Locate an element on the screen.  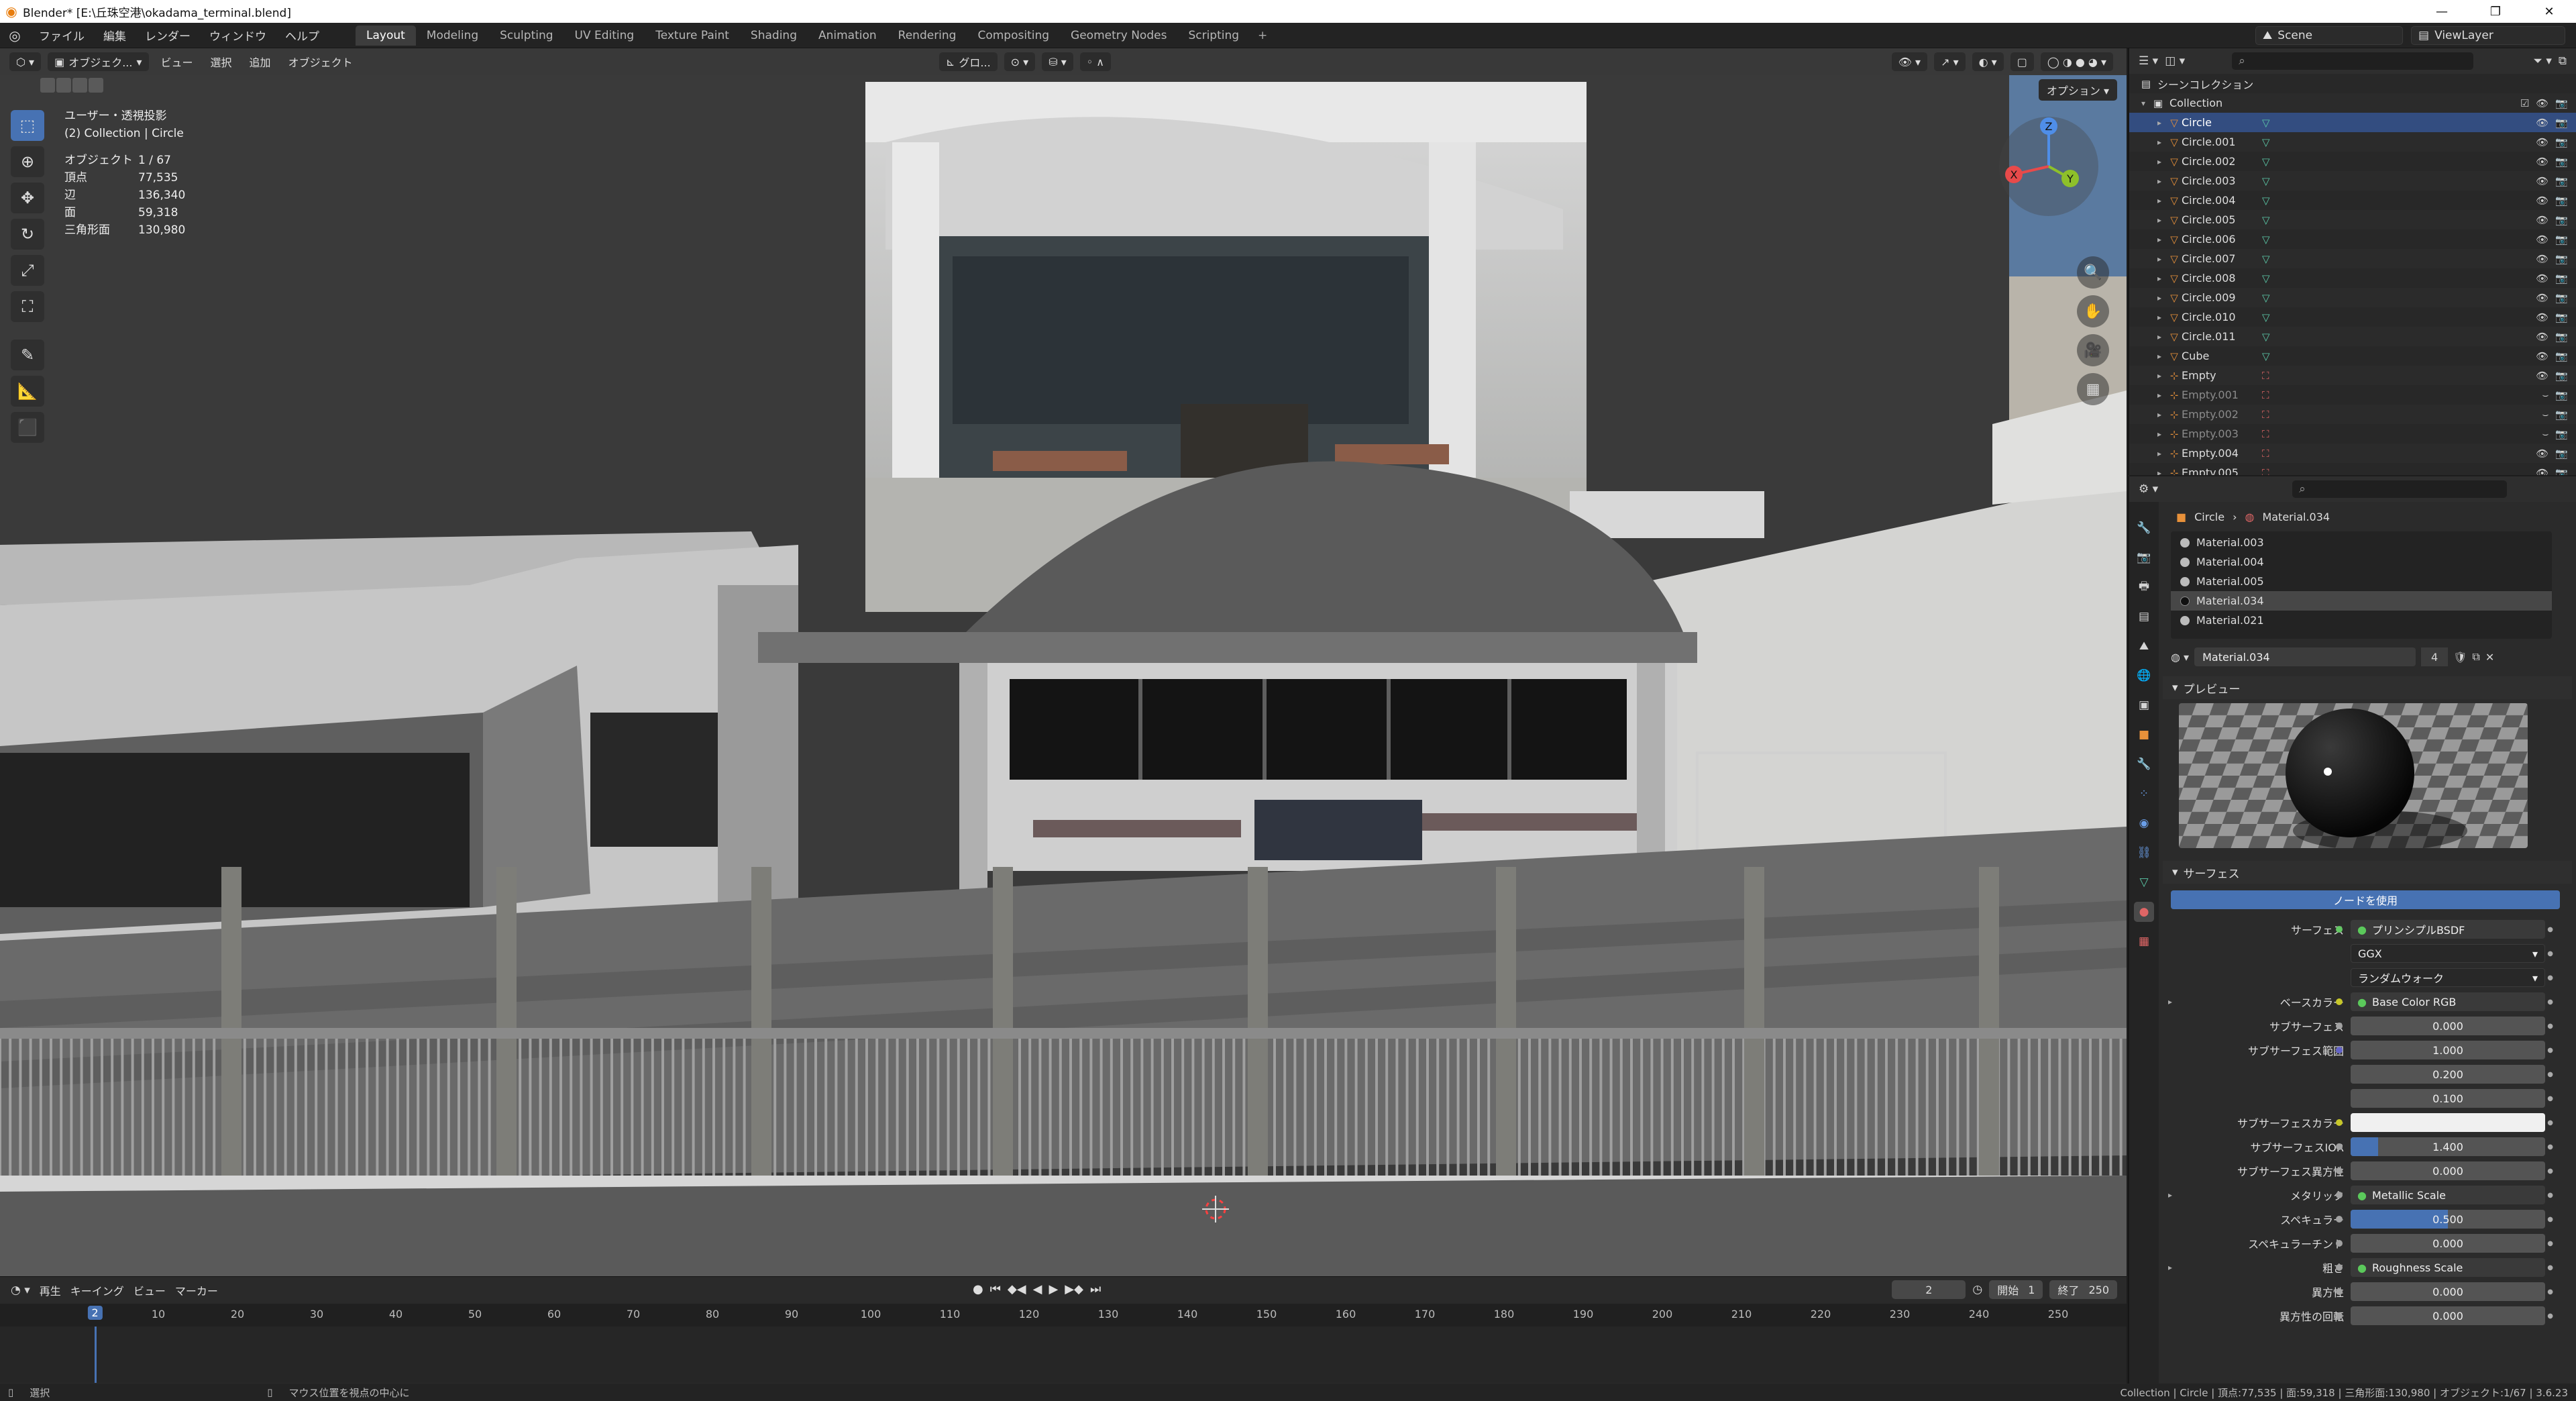
marker-menu: マーカー is located at coordinates (196, 1290).